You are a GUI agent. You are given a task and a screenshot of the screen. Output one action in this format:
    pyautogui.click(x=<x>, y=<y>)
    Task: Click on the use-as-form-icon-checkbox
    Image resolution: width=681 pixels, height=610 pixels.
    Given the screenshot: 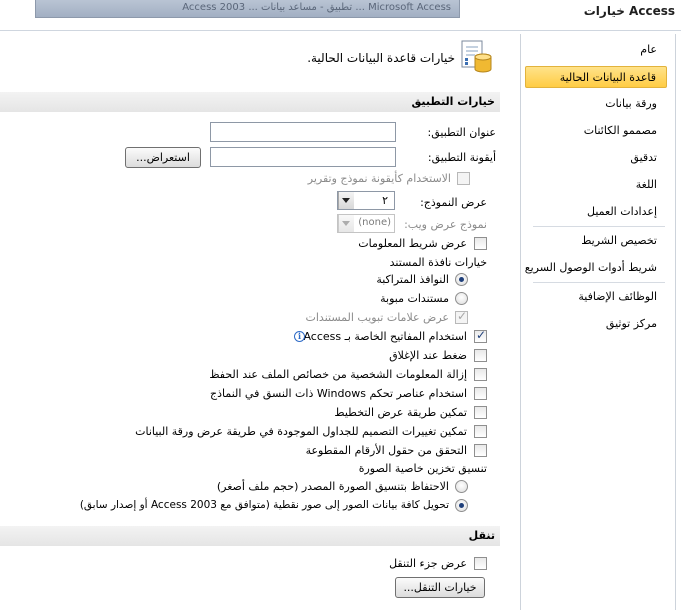 What is the action you would take?
    pyautogui.click(x=463, y=178)
    